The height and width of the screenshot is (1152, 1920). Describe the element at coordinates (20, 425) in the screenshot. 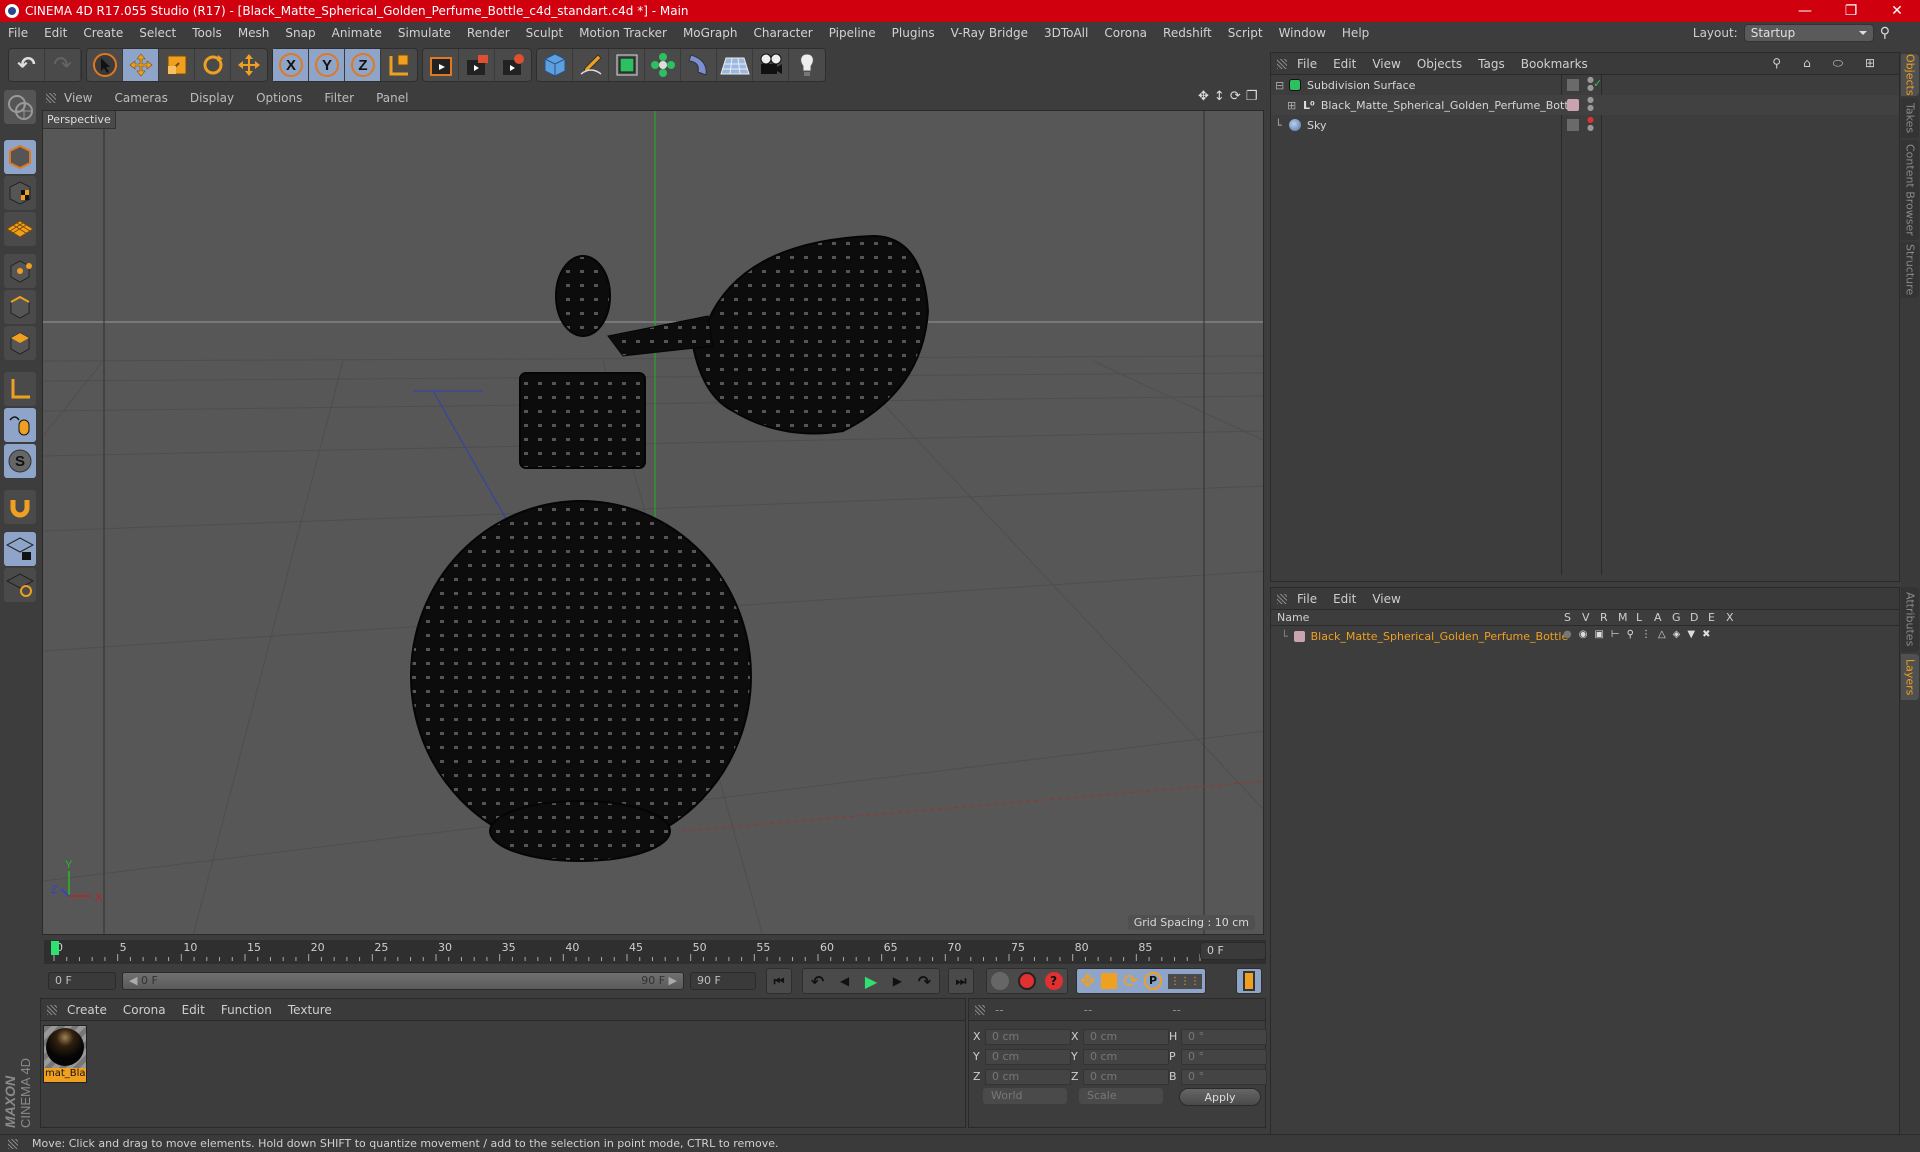

I see `tweak-mode-button` at that location.